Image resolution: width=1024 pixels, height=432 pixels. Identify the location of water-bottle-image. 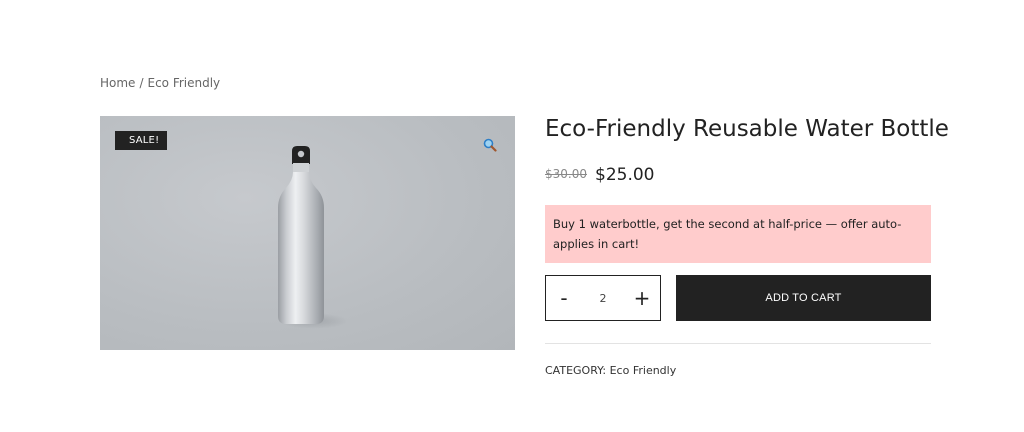
(313, 237).